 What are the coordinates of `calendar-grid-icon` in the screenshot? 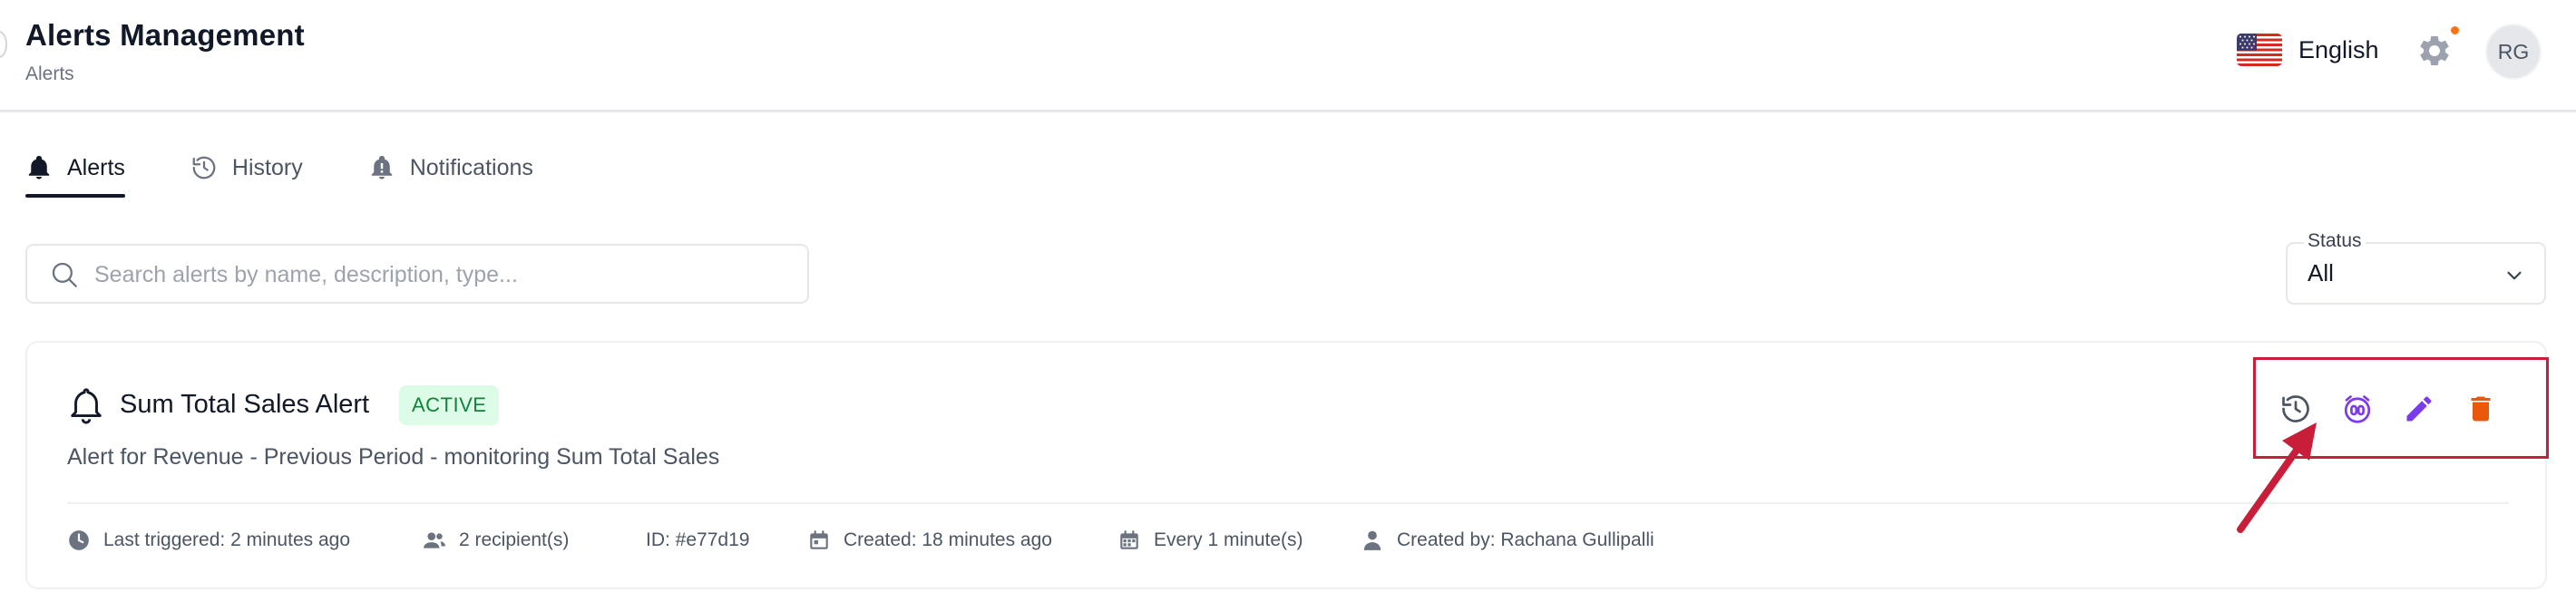 It's located at (1129, 539).